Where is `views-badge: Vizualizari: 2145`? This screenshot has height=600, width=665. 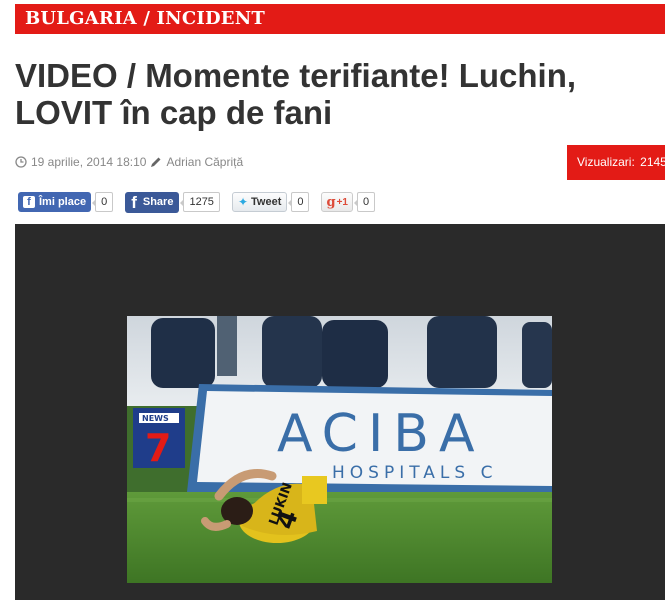 views-badge: Vizualizari: 2145 is located at coordinates (616, 162).